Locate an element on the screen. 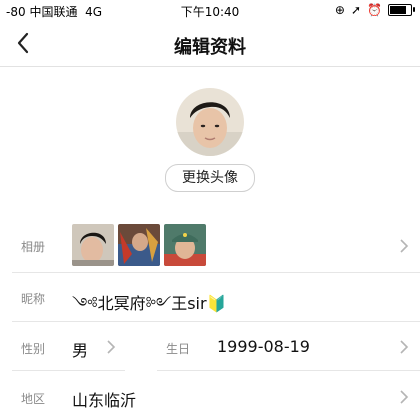 This screenshot has width=420, height=420. gender-value: 男 is located at coordinates (80, 349).